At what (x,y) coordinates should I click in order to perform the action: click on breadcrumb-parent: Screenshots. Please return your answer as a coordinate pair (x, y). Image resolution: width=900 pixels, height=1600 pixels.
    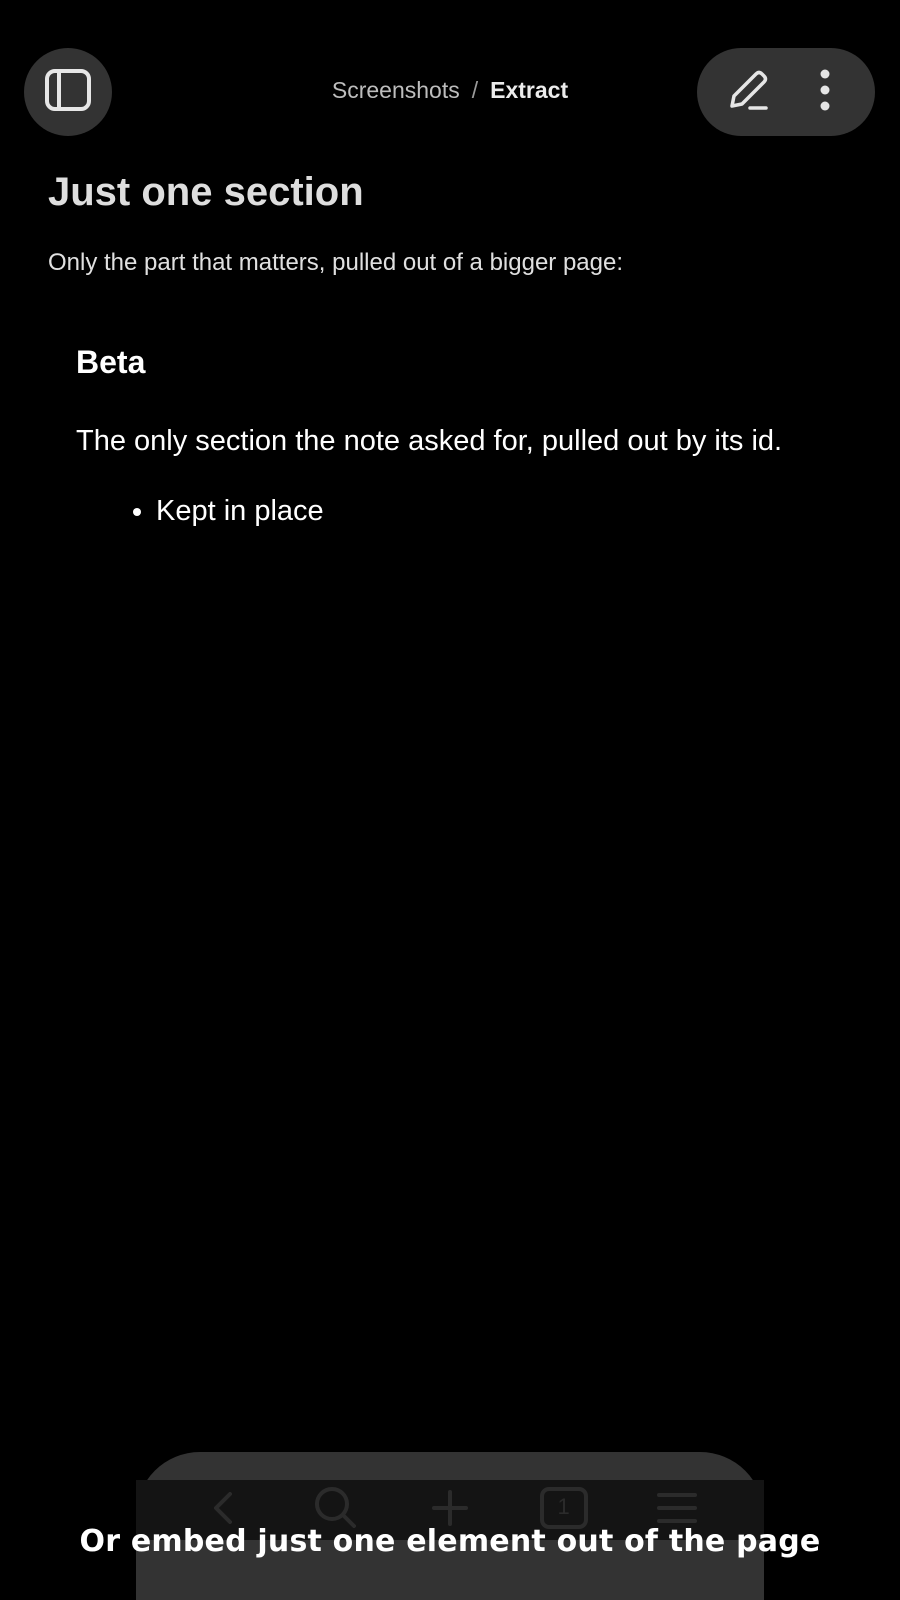
    Looking at the image, I should click on (396, 90).